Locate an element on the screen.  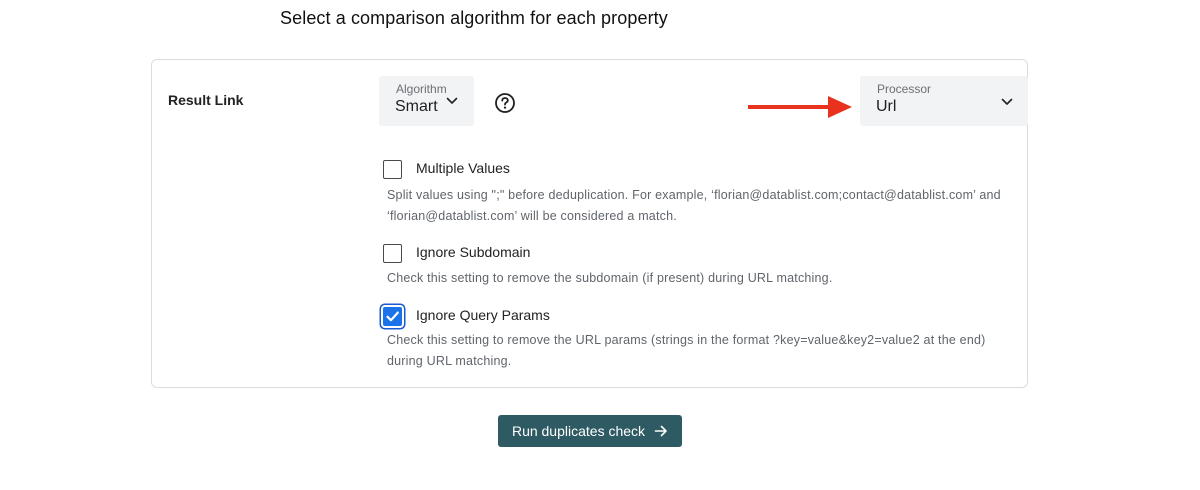
algorithm-select: Algorithm Smart is located at coordinates (426, 101).